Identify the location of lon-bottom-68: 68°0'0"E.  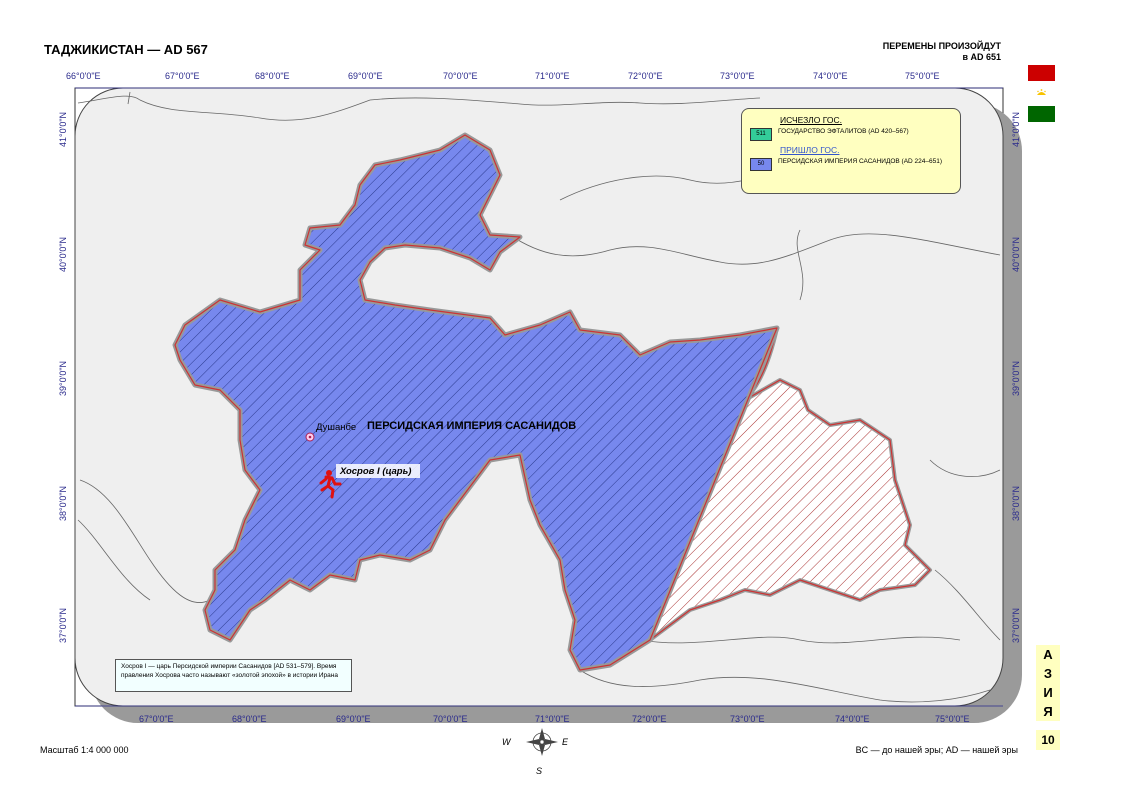
(249, 719).